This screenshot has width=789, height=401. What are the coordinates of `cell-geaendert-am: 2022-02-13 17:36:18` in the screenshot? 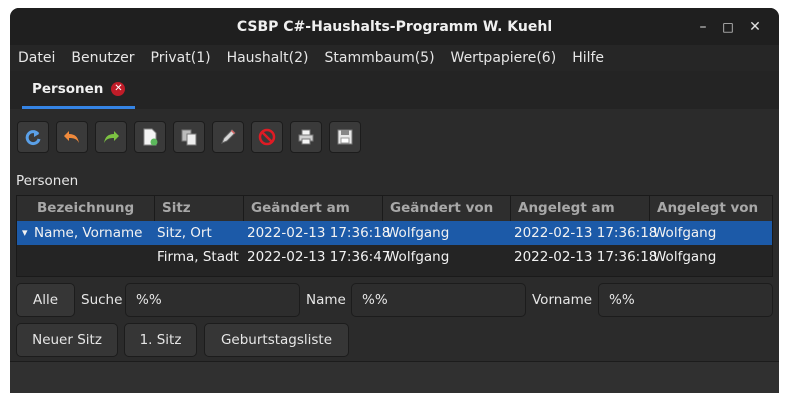 It's located at (319, 233).